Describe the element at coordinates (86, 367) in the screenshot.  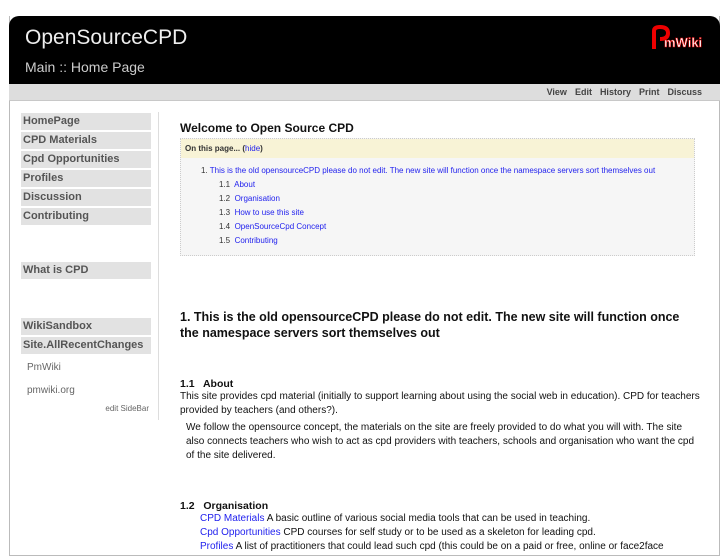
I see `sidebar-link-pmwiki: PmWiki` at that location.